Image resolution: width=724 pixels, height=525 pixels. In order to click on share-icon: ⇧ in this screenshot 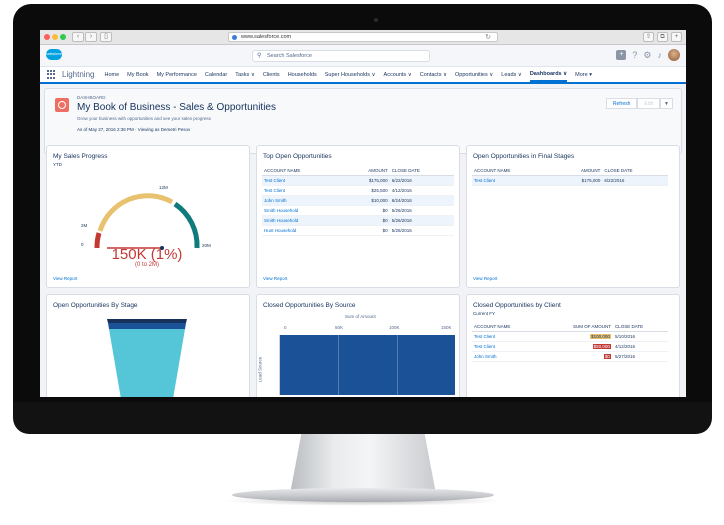, I will do `click(648, 37)`.